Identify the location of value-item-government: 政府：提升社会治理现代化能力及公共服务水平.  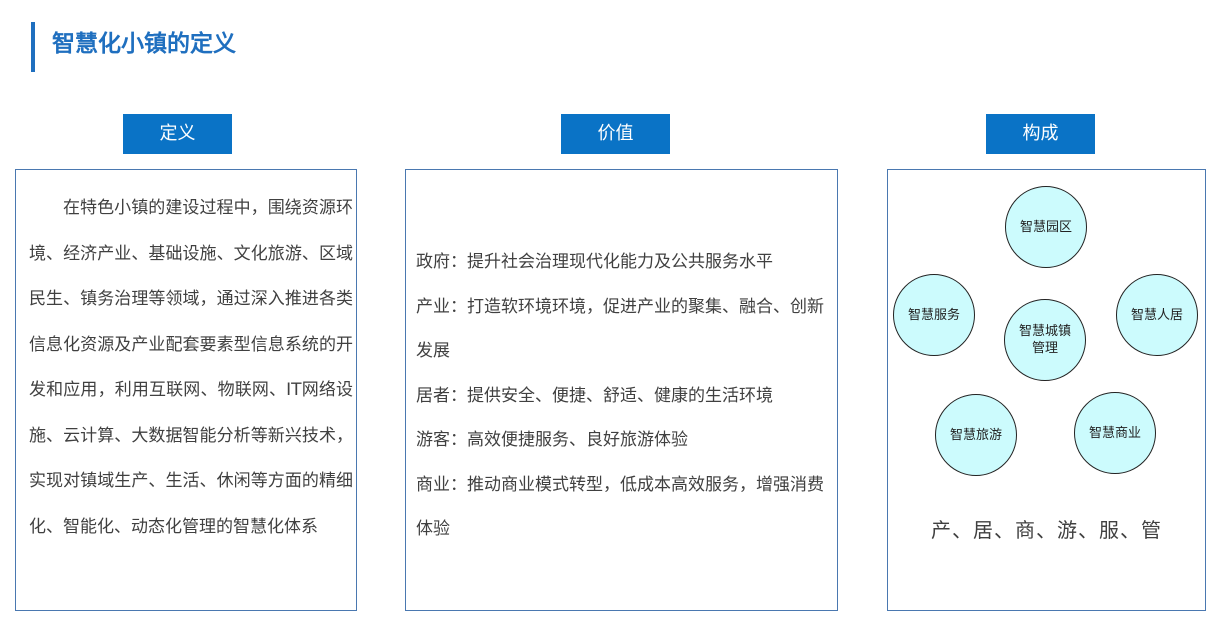
(594, 262).